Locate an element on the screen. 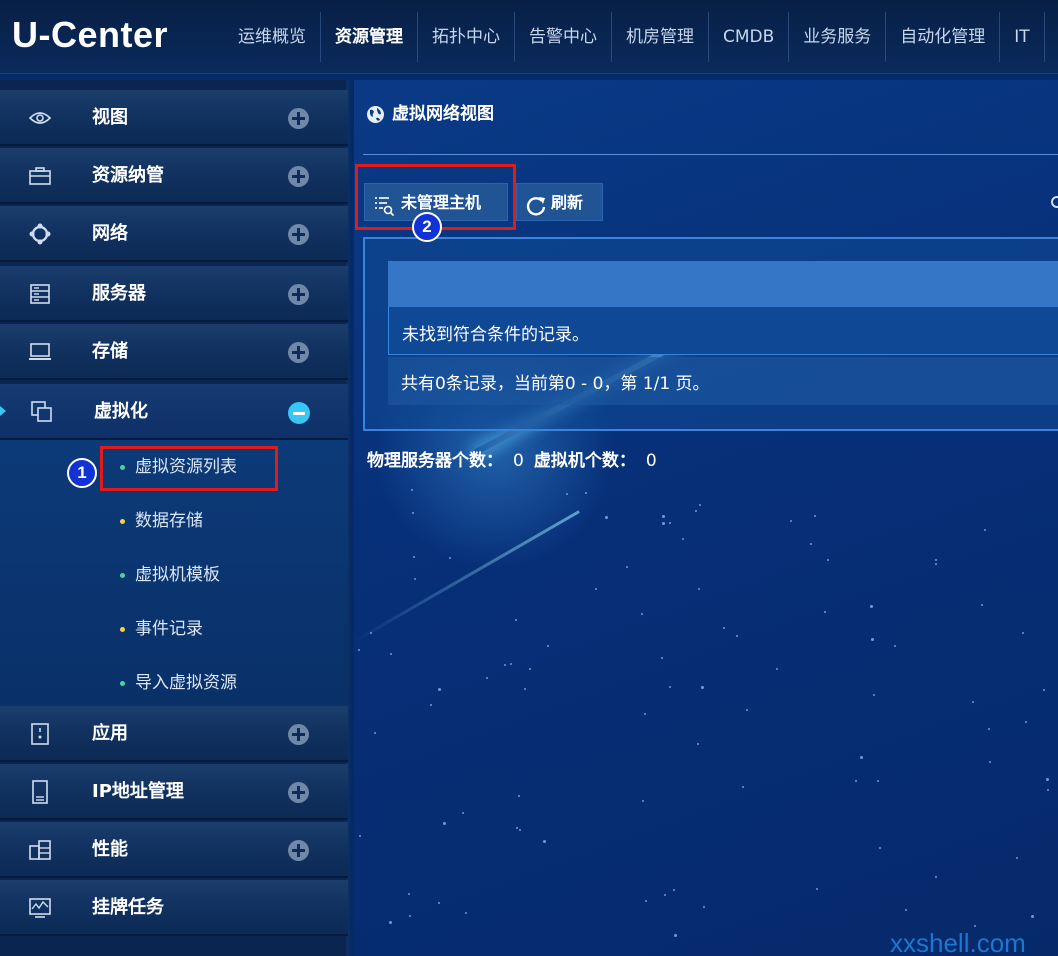  nav-item-cmdb: CMDB is located at coordinates (749, 37).